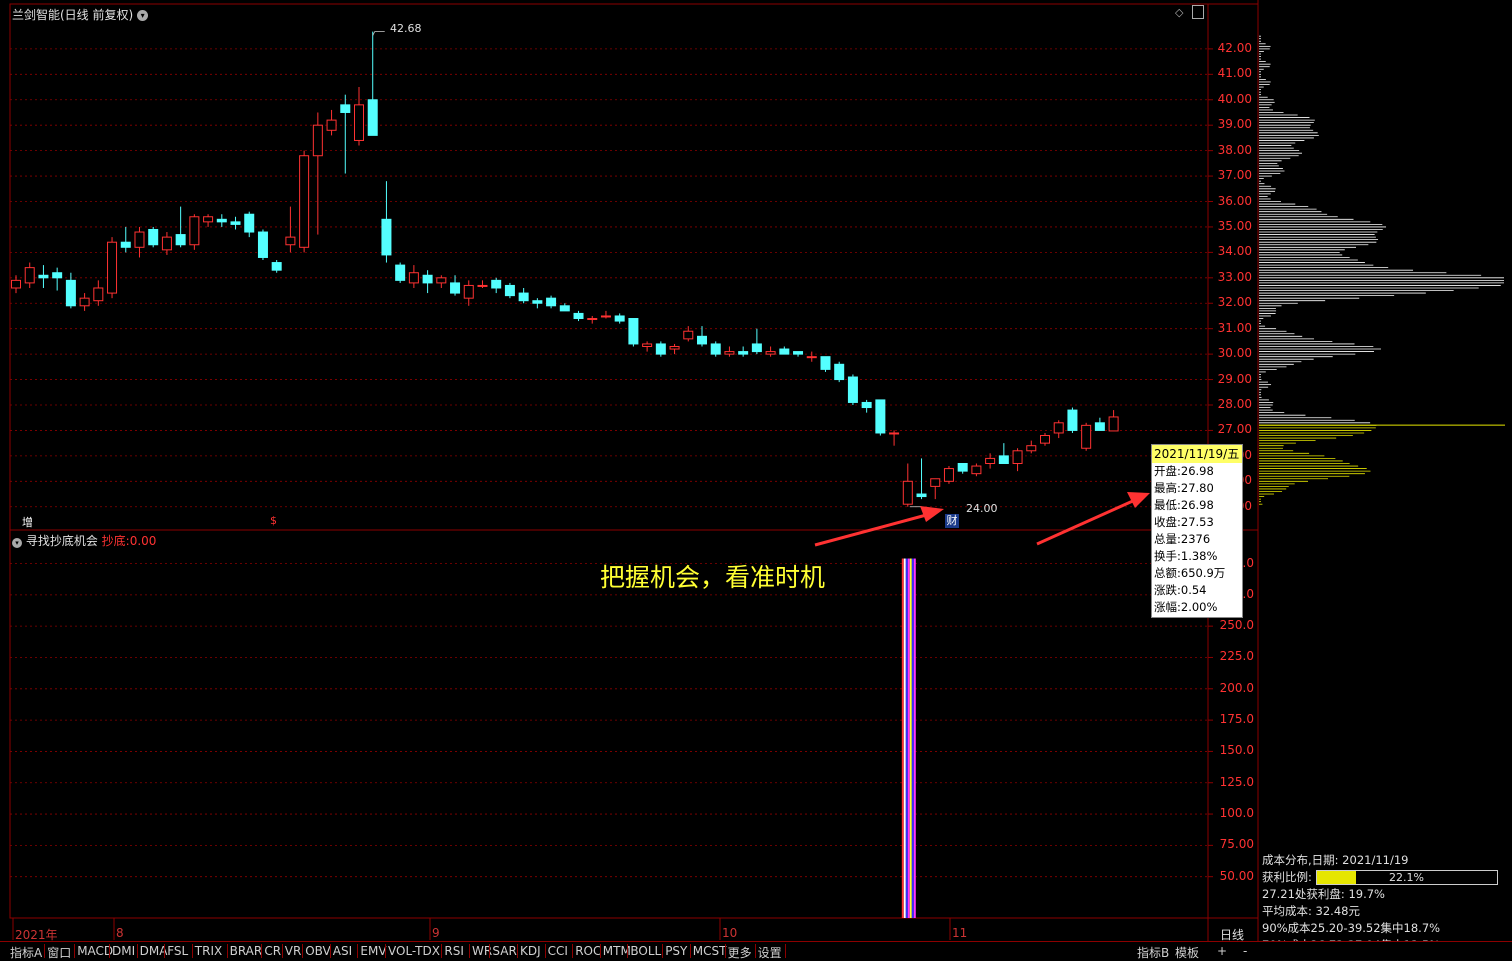  Describe the element at coordinates (59, 952) in the screenshot. I see `tab-窗口: 窗口` at that location.